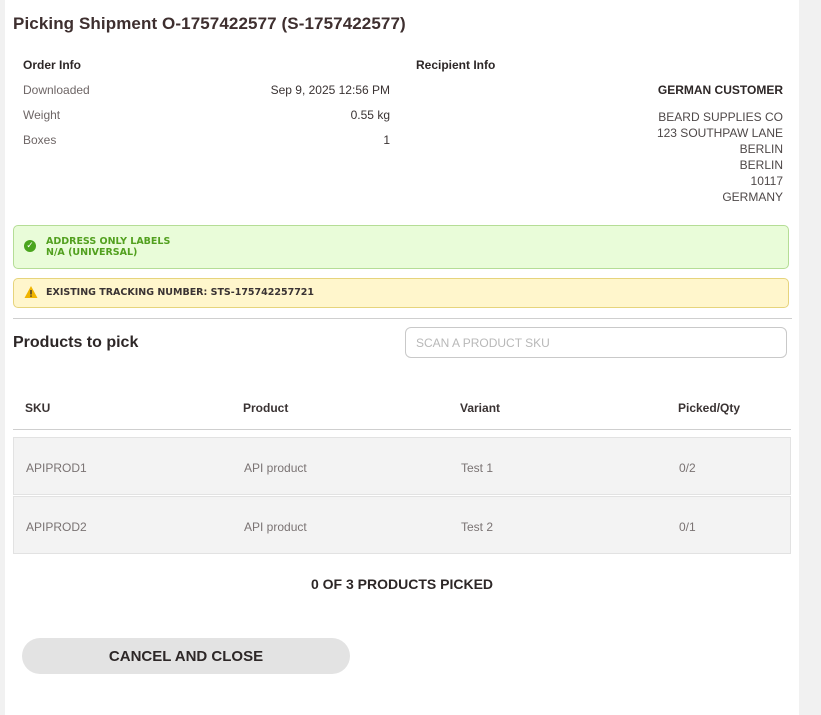 This screenshot has height=715, width=821. I want to click on column-header-picked-qty: Picked/Qty, so click(709, 408).